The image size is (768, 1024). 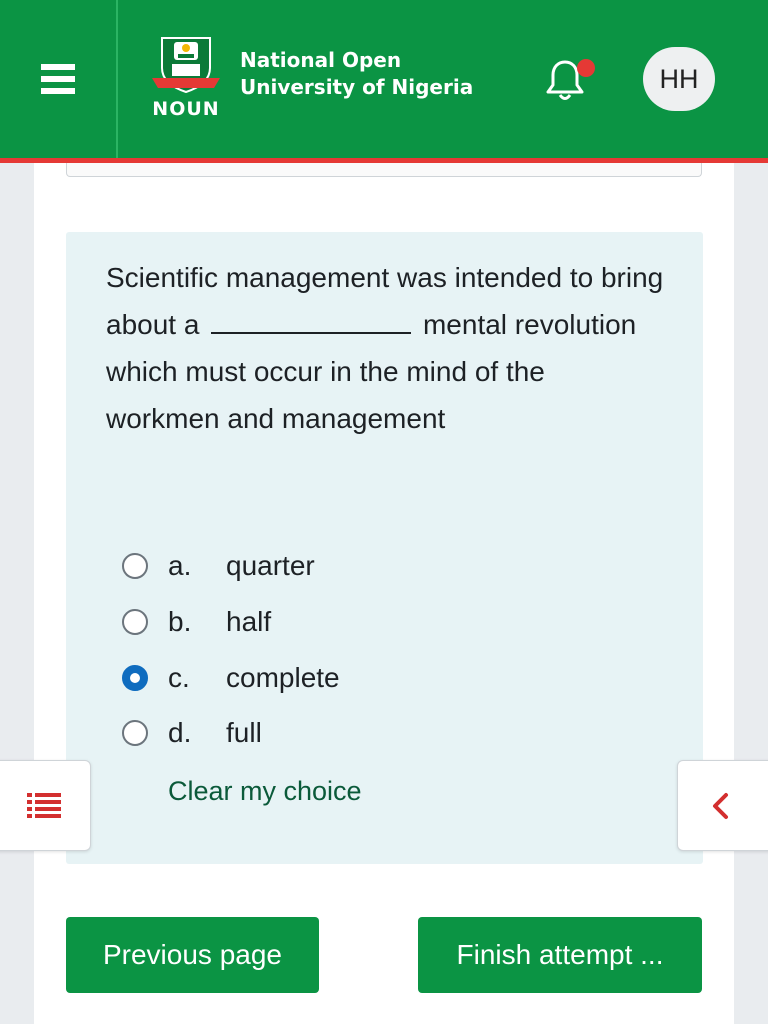 What do you see at coordinates (322, 566) in the screenshot?
I see `option-a: a. quarter` at bounding box center [322, 566].